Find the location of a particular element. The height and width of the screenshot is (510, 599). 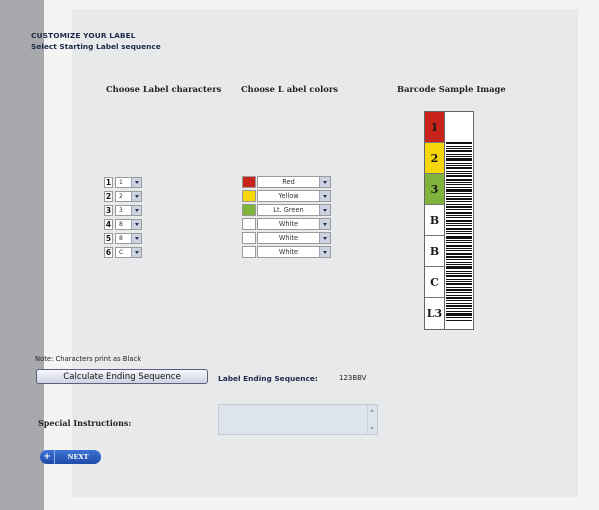

color-select-value: Lt. Green is located at coordinates (288, 210).